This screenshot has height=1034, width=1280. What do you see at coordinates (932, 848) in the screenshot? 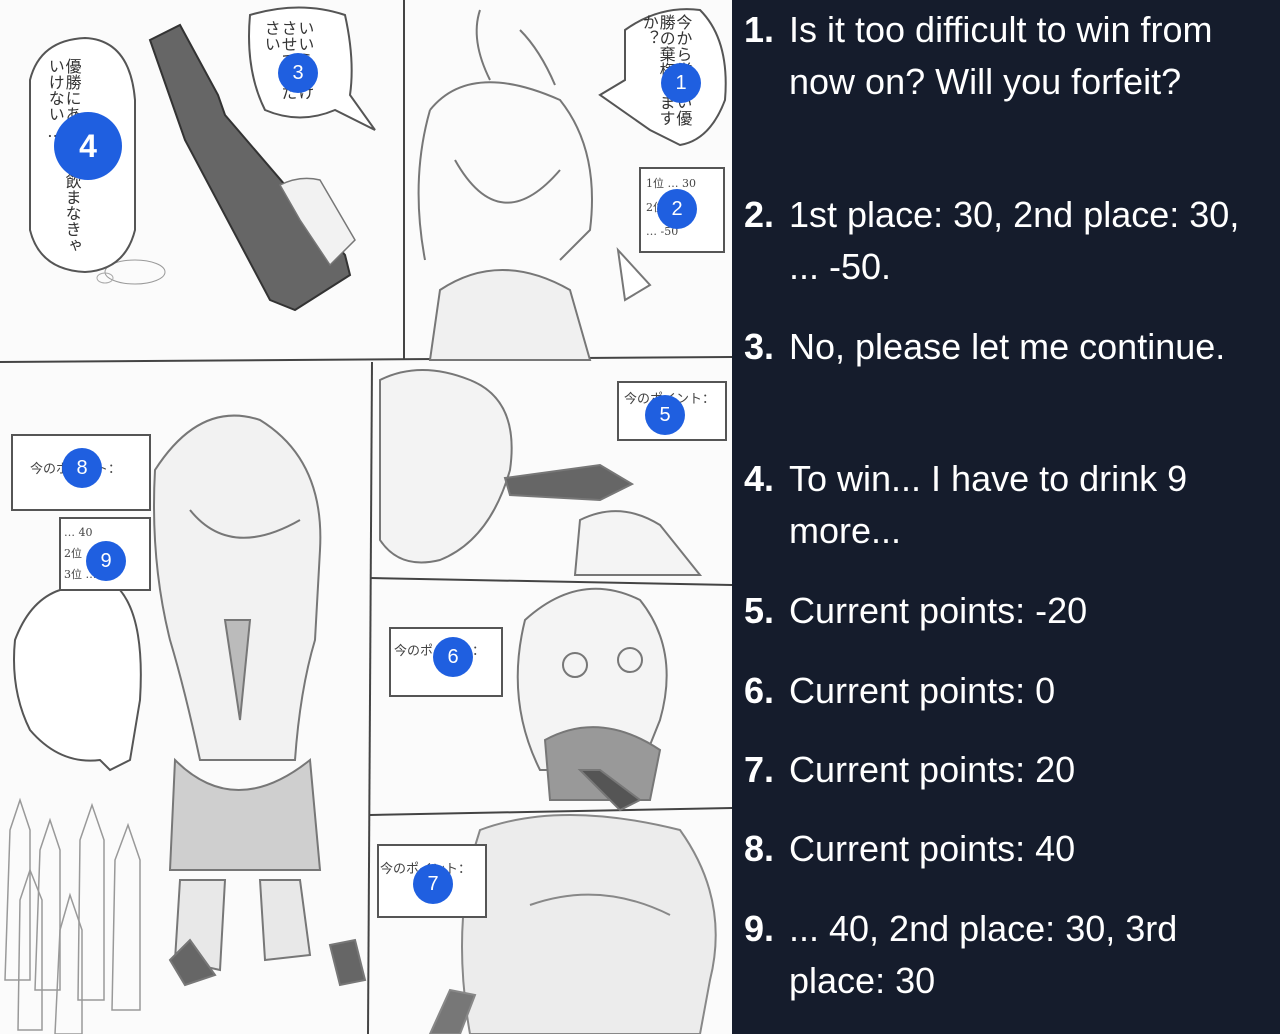
I see `translation-text: Current points: 40` at bounding box center [932, 848].